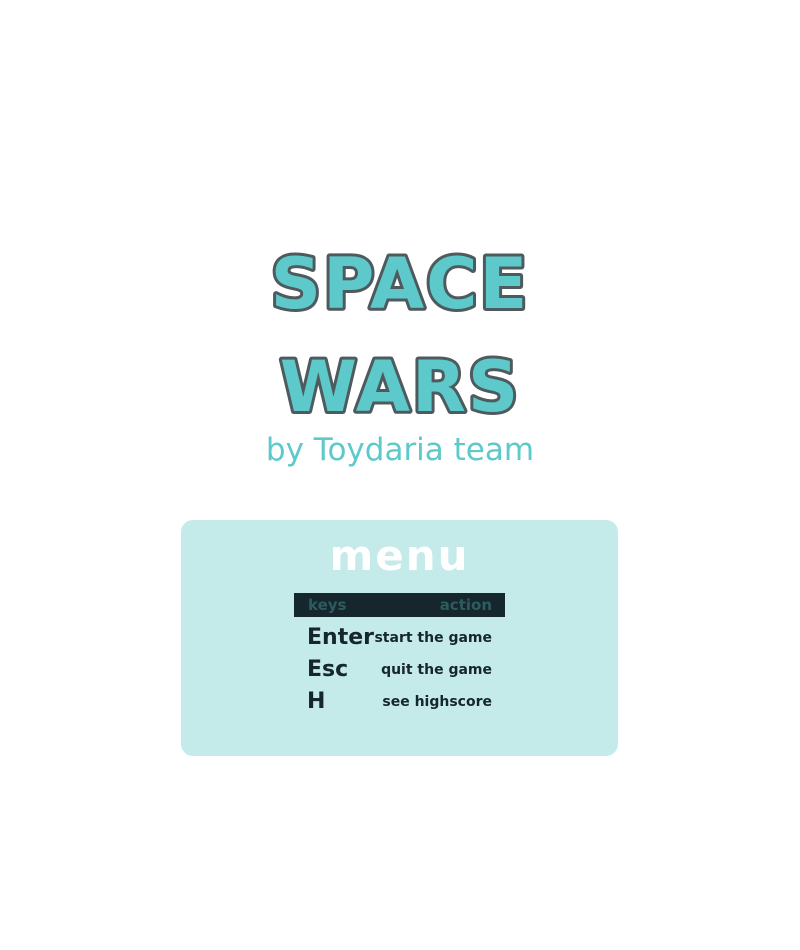 Image resolution: width=800 pixels, height=950 pixels. I want to click on subtitle-credit: by Toydaria team, so click(400, 450).